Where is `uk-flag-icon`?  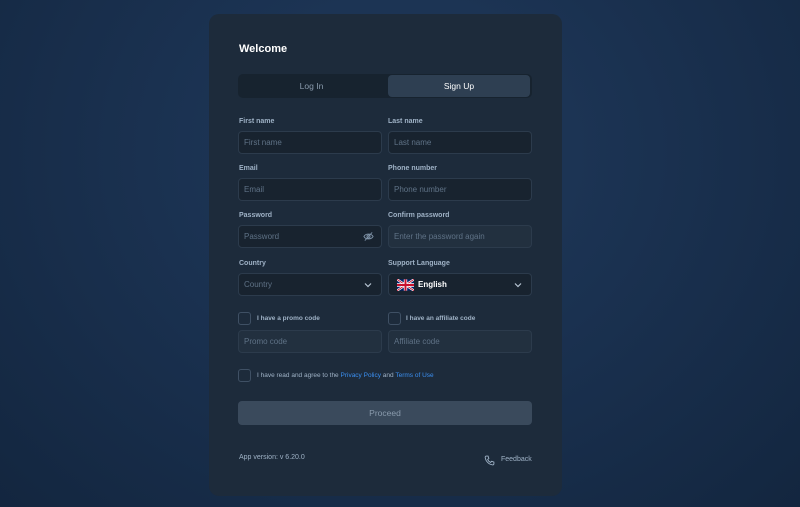 uk-flag-icon is located at coordinates (405, 285).